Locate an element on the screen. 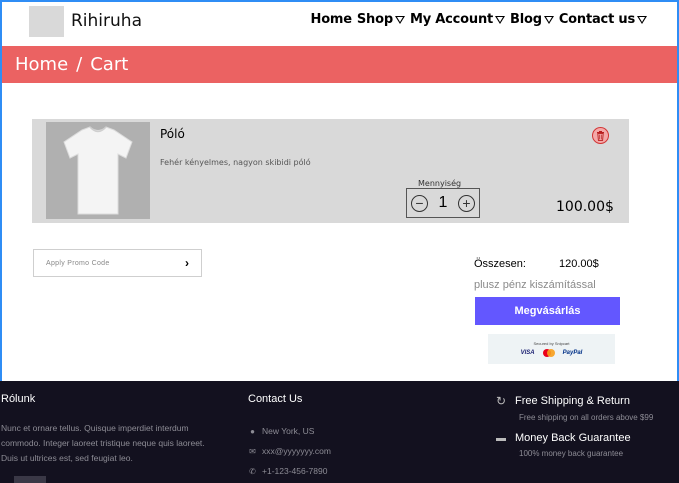 The width and height of the screenshot is (679, 483). nav-blog: Blog is located at coordinates (532, 19).